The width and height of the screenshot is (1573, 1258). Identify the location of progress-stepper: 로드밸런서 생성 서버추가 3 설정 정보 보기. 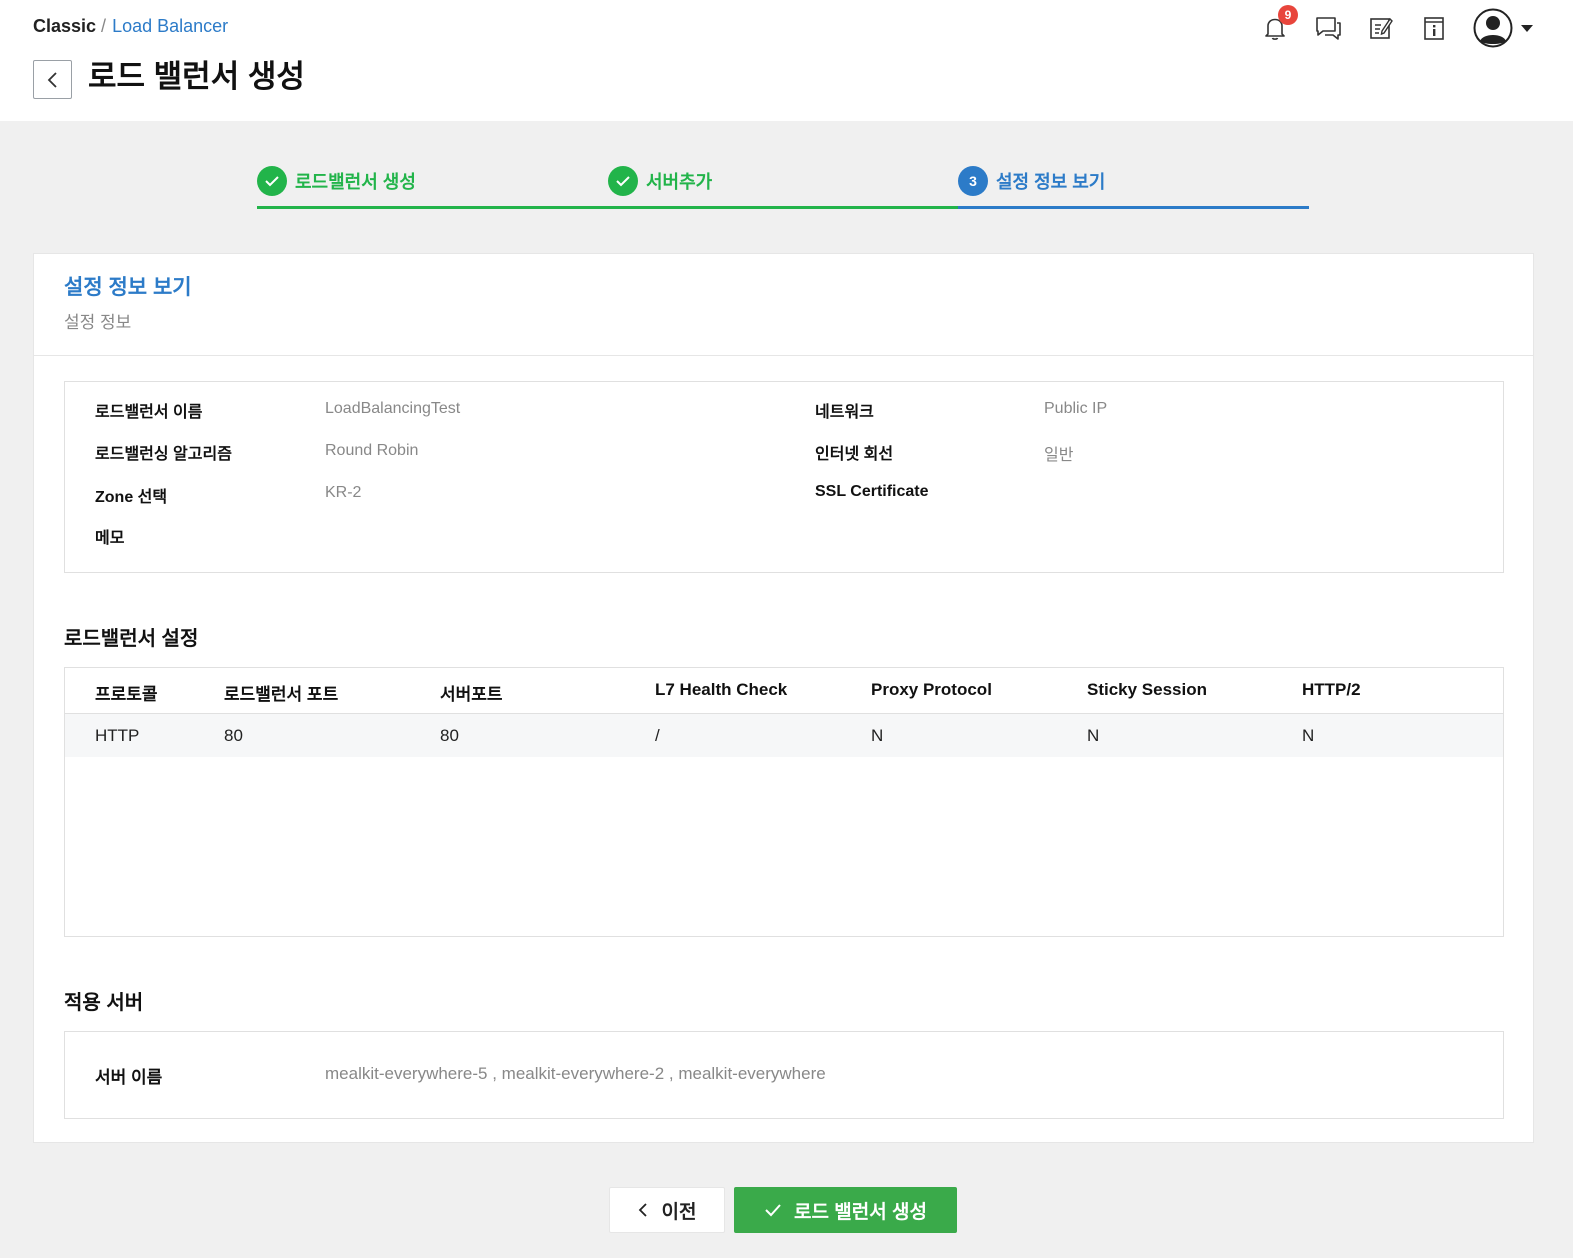
(783, 185).